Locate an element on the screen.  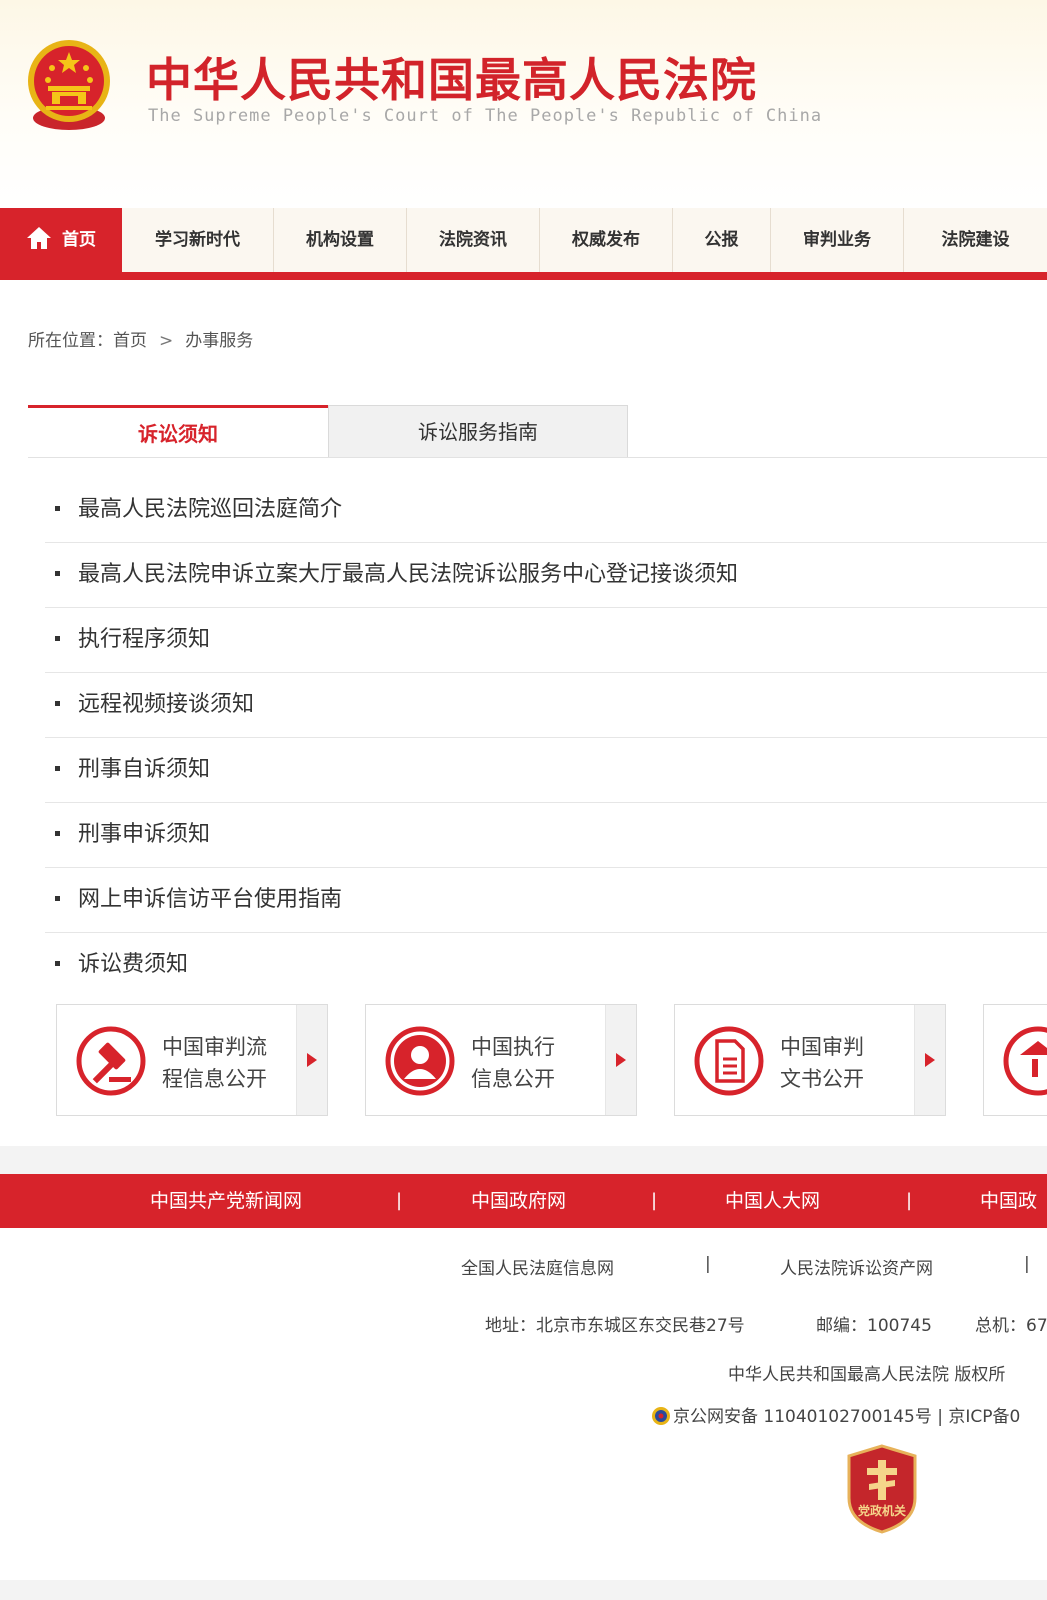
card-label-line: 中国执行 is located at coordinates (513, 1047).